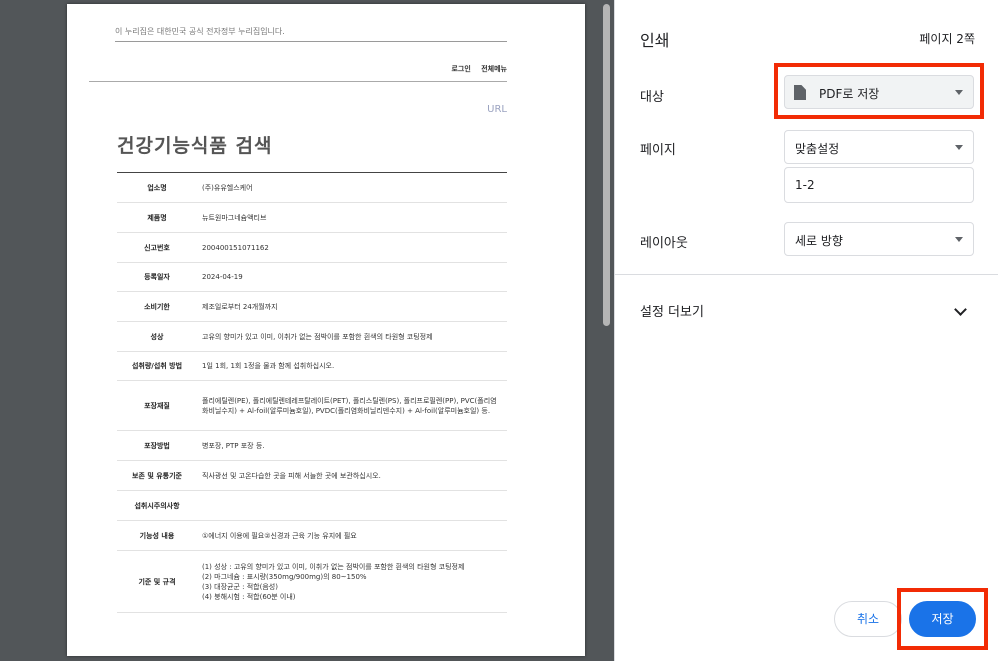 The height and width of the screenshot is (661, 998). What do you see at coordinates (672, 310) in the screenshot?
I see `more-settings-toggle: 설정 더보기` at bounding box center [672, 310].